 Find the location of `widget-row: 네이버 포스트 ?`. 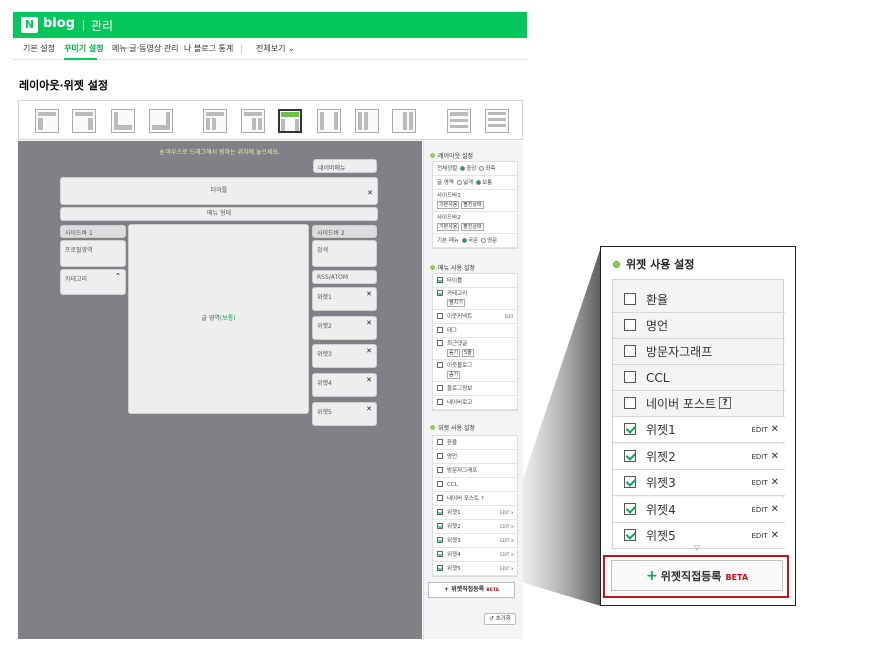

widget-row: 네이버 포스트 ? is located at coordinates (475, 499).